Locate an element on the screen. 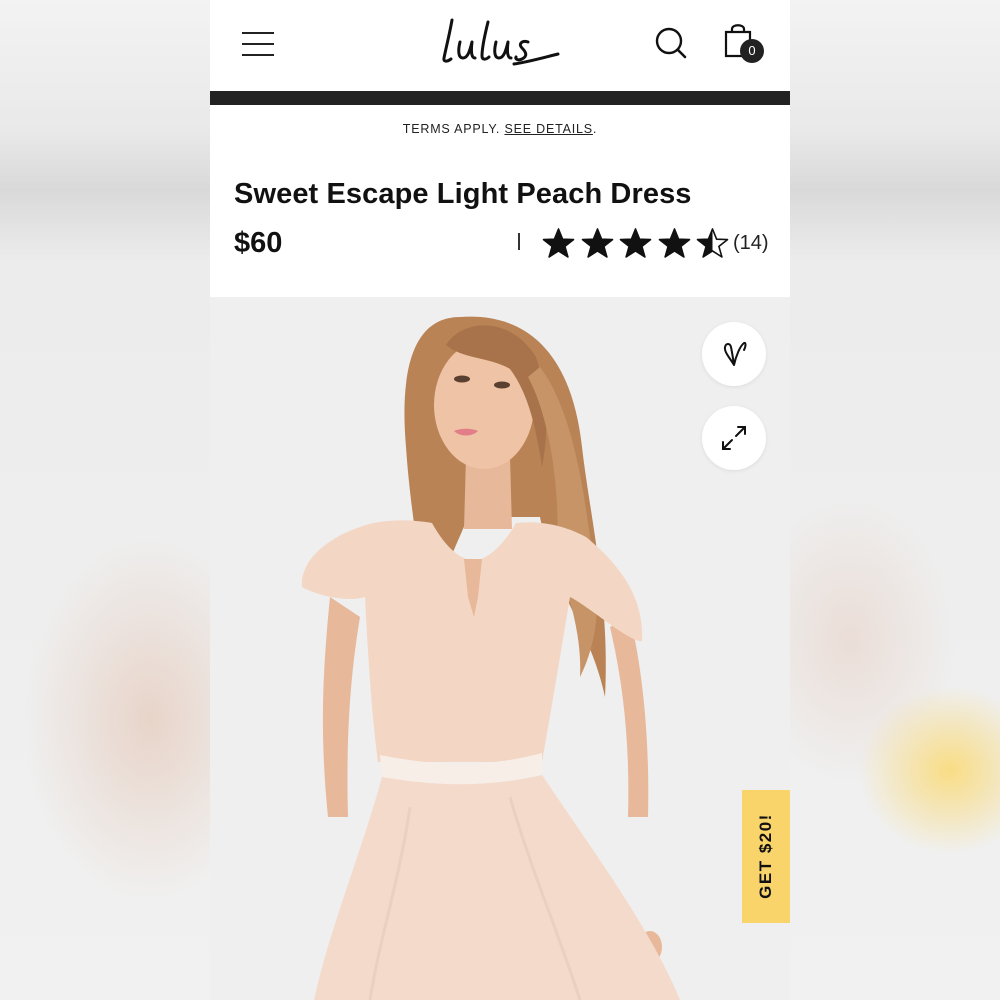  see-details-link: SEE DETAILS is located at coordinates (548, 129).